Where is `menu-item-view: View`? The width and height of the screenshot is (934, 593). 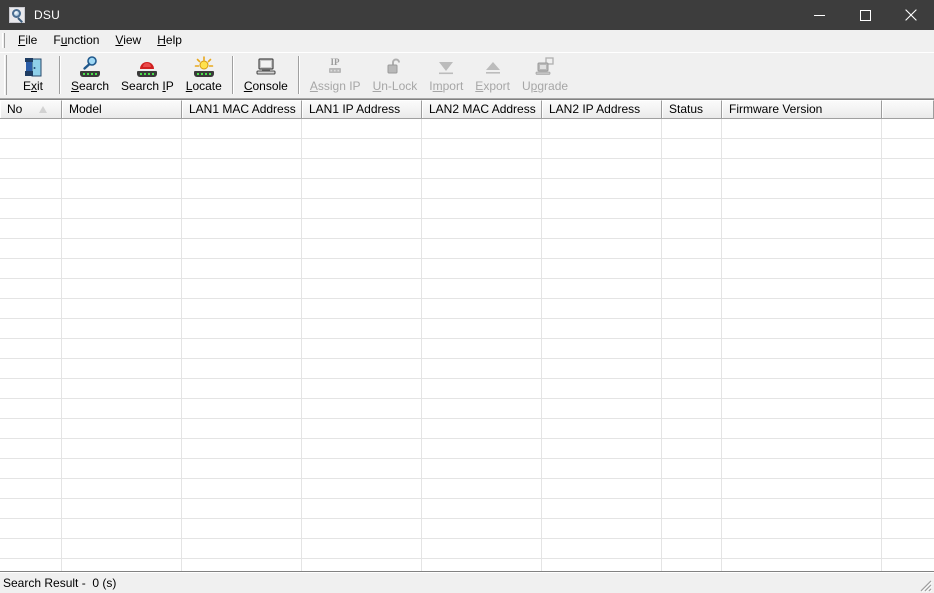
menu-item-view: View is located at coordinates (128, 41).